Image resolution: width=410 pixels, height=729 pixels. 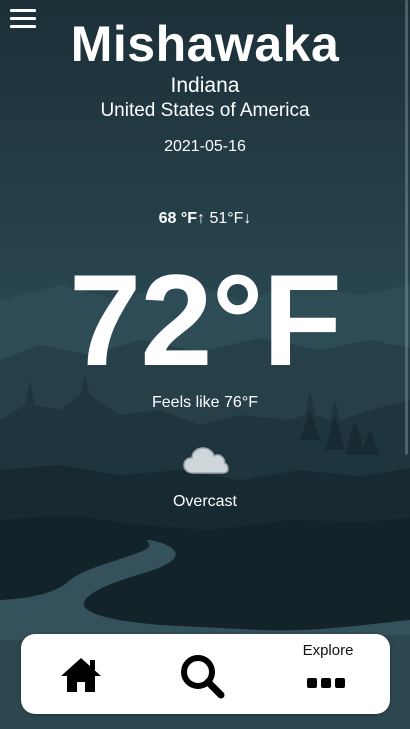 I want to click on city-name: Mishawaka, so click(x=205, y=44).